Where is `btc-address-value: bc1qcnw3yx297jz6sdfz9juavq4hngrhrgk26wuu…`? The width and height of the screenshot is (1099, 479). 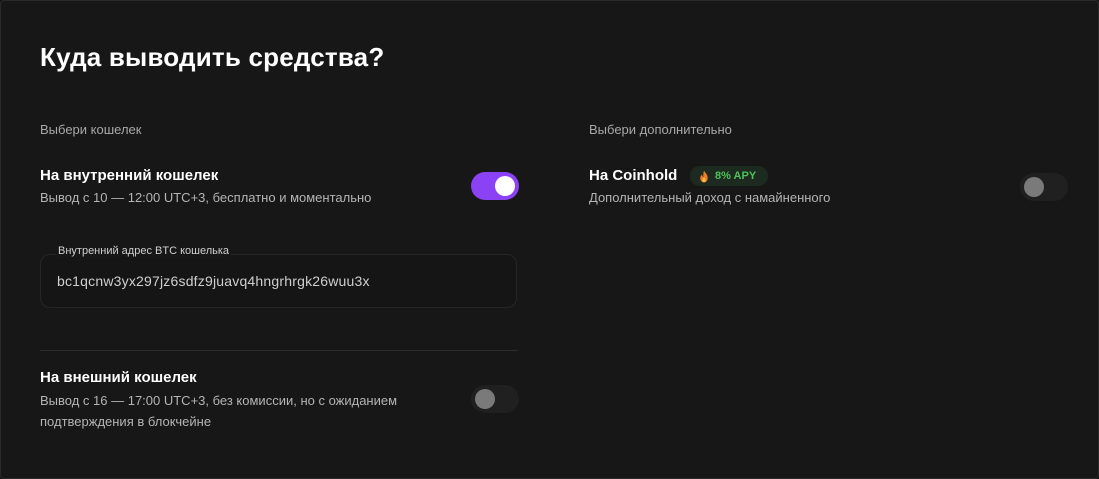 btc-address-value: bc1qcnw3yx297jz6sdfz9juavq4hngrhrgk26wuu… is located at coordinates (213, 281).